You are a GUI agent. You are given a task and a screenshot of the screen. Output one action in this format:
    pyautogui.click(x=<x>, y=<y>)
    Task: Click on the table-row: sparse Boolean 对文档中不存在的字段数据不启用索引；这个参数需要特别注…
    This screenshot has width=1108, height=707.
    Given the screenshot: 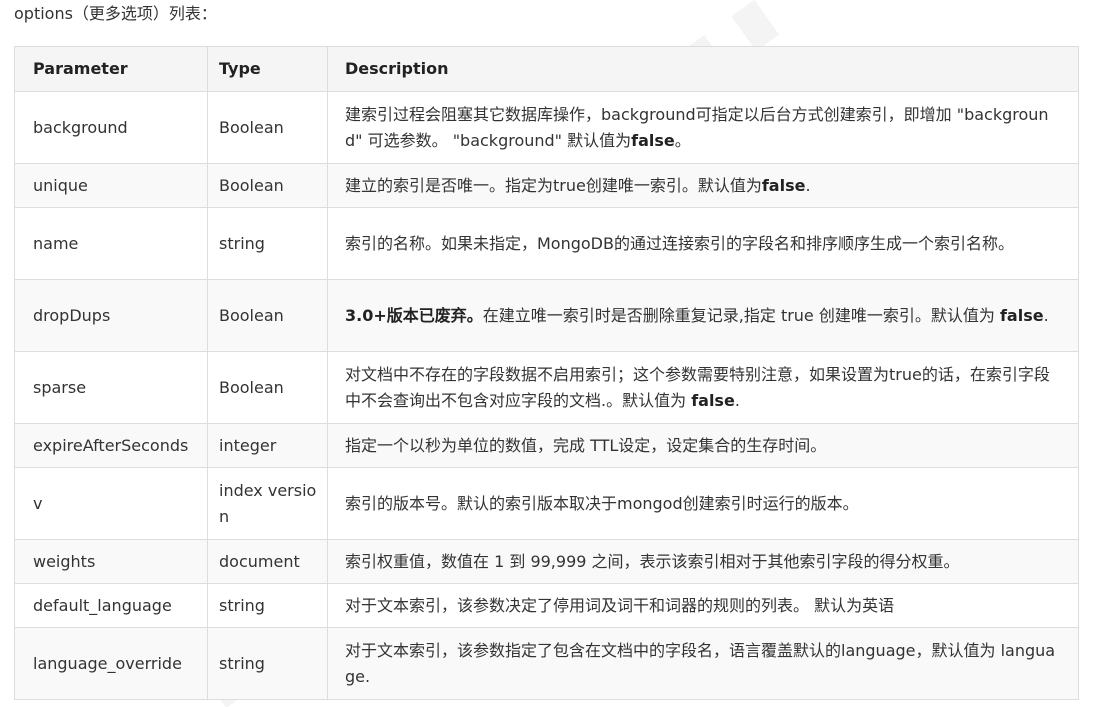 What is the action you would take?
    pyautogui.click(x=546, y=387)
    